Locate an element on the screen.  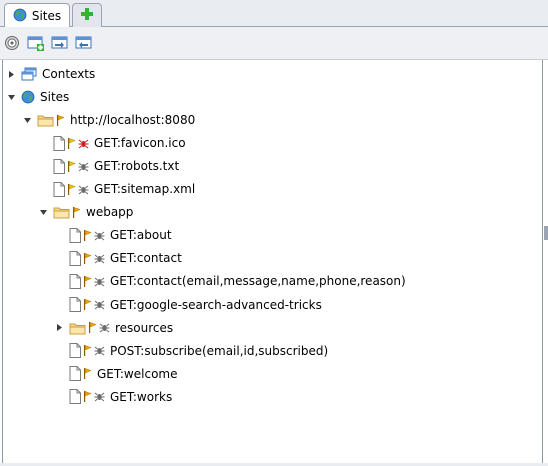
tree-node: GET:contact is located at coordinates (117, 258).